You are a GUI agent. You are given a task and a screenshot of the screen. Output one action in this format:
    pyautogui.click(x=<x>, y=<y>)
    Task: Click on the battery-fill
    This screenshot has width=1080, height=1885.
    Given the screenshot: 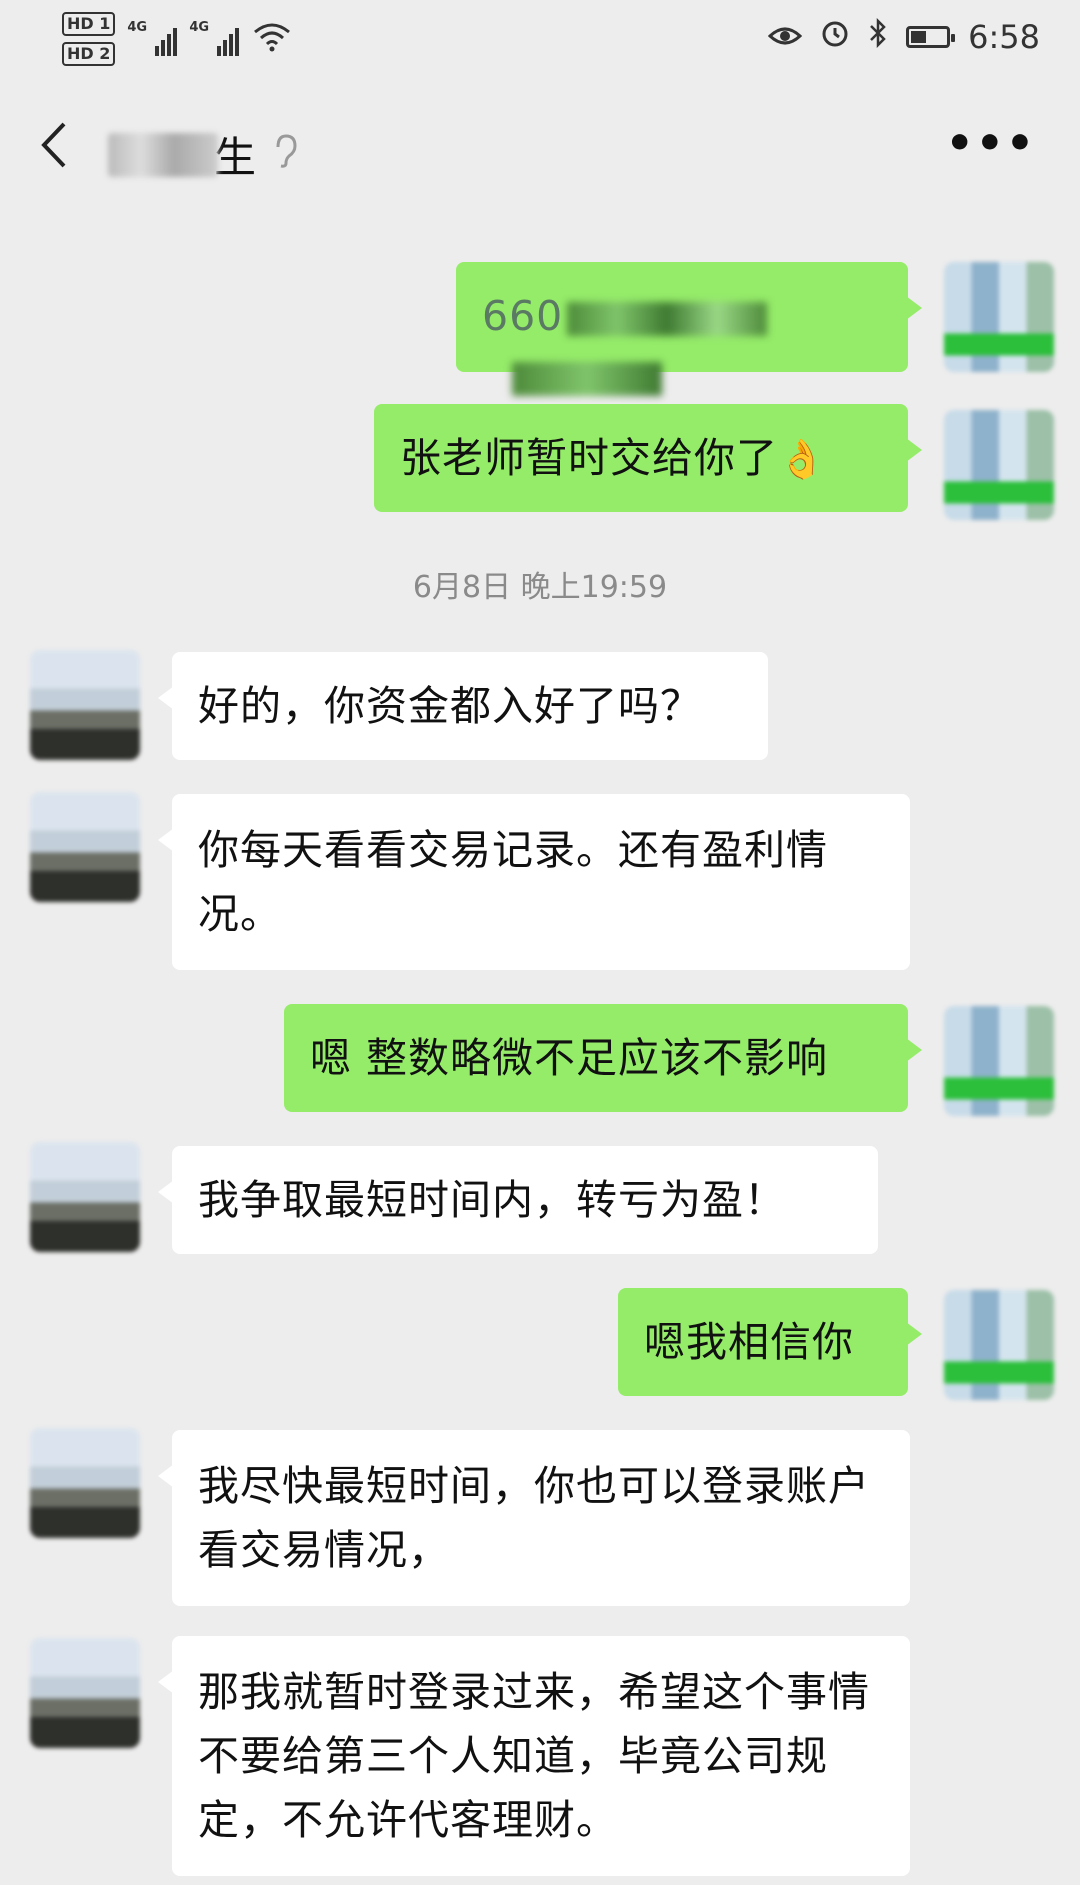 What is the action you would take?
    pyautogui.click(x=919, y=37)
    